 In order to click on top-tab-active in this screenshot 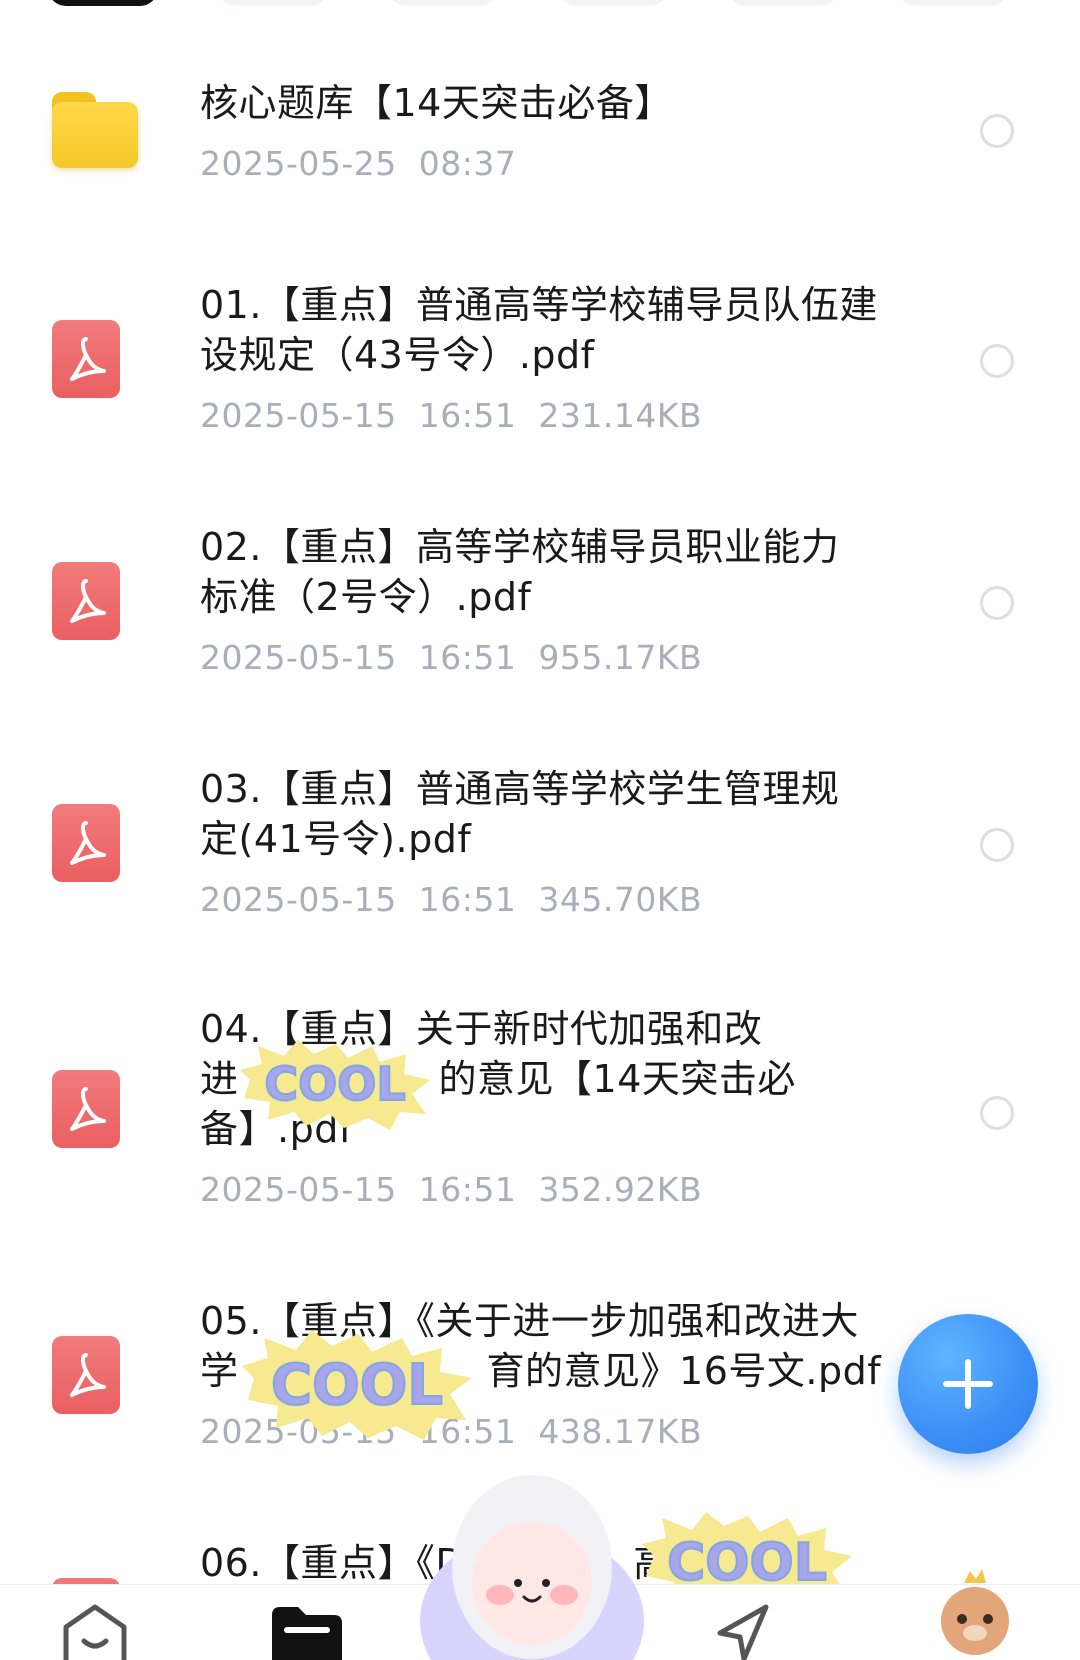, I will do `click(103, 3)`.